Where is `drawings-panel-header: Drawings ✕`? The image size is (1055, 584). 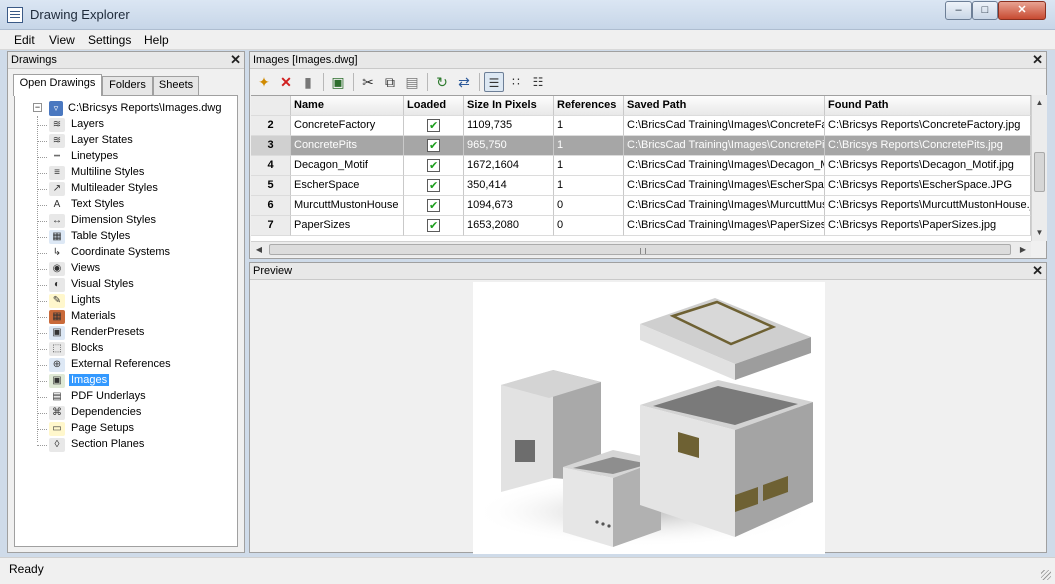 drawings-panel-header: Drawings ✕ is located at coordinates (126, 60).